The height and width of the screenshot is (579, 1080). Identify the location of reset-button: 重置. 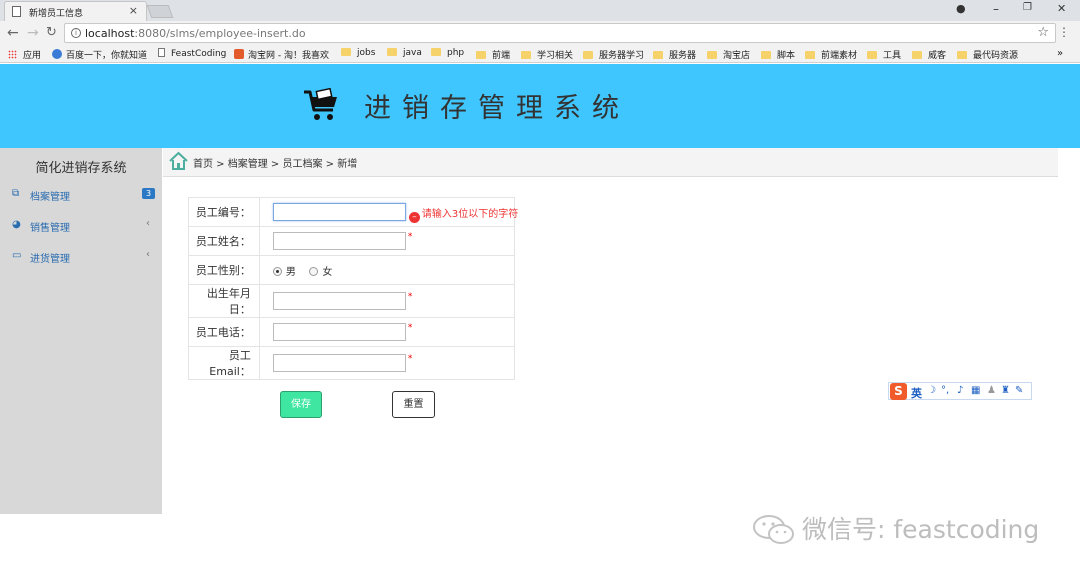
(413, 404).